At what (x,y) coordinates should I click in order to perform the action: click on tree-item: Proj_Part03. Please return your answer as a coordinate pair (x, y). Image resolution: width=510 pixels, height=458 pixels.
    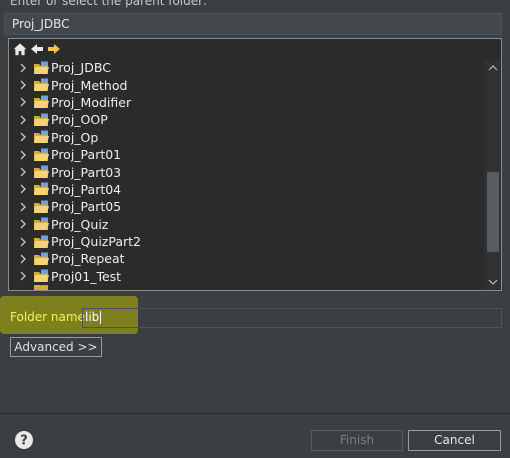
    Looking at the image, I should click on (246, 171).